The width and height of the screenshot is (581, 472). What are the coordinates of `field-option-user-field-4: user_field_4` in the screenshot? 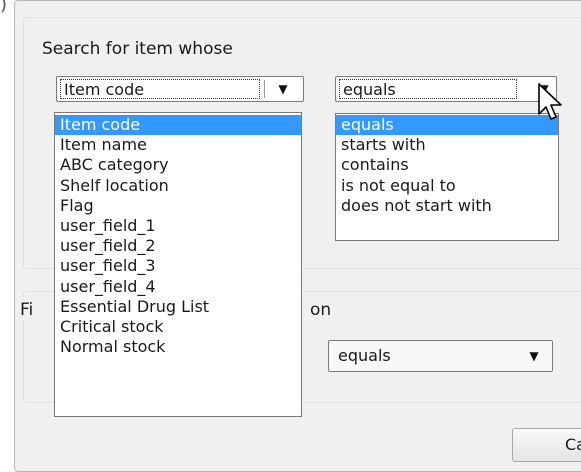 It's located at (178, 287).